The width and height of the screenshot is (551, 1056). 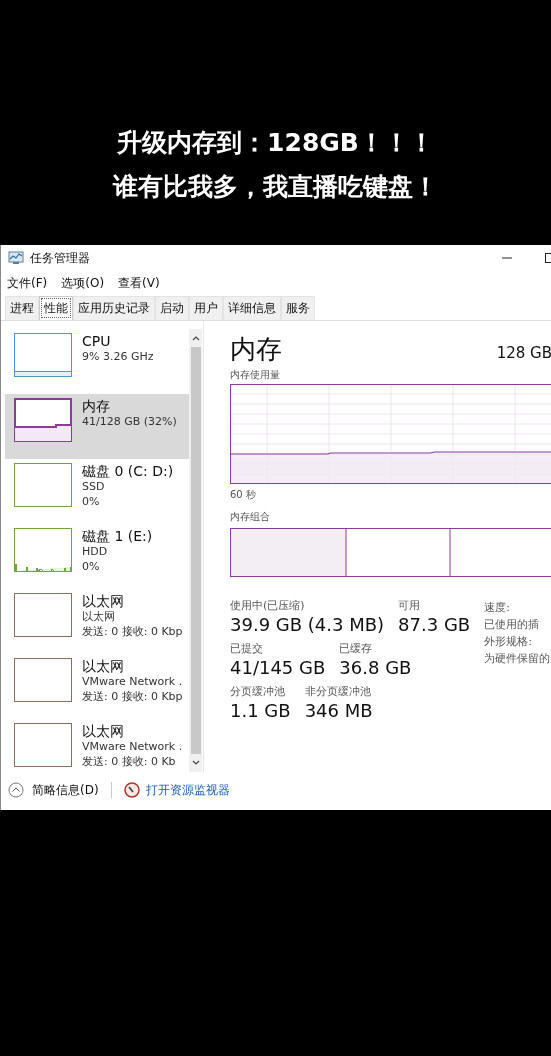 What do you see at coordinates (247, 649) in the screenshot?
I see `stat-label: 已提交` at bounding box center [247, 649].